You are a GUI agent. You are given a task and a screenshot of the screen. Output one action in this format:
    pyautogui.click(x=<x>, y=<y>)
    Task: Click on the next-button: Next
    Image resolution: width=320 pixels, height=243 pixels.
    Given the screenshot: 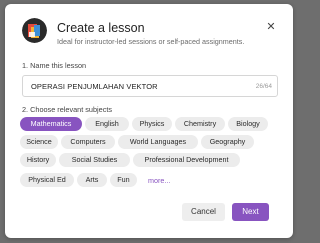 What is the action you would take?
    pyautogui.click(x=250, y=212)
    